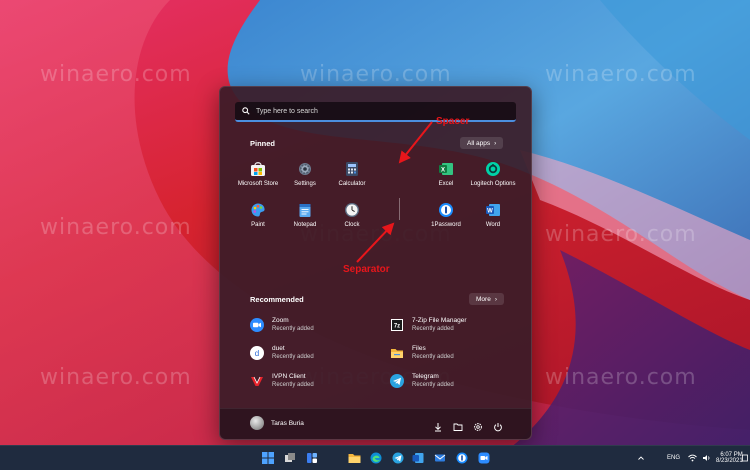 This screenshot has width=750, height=470. I want to click on svg-text: d, so click(257, 353).